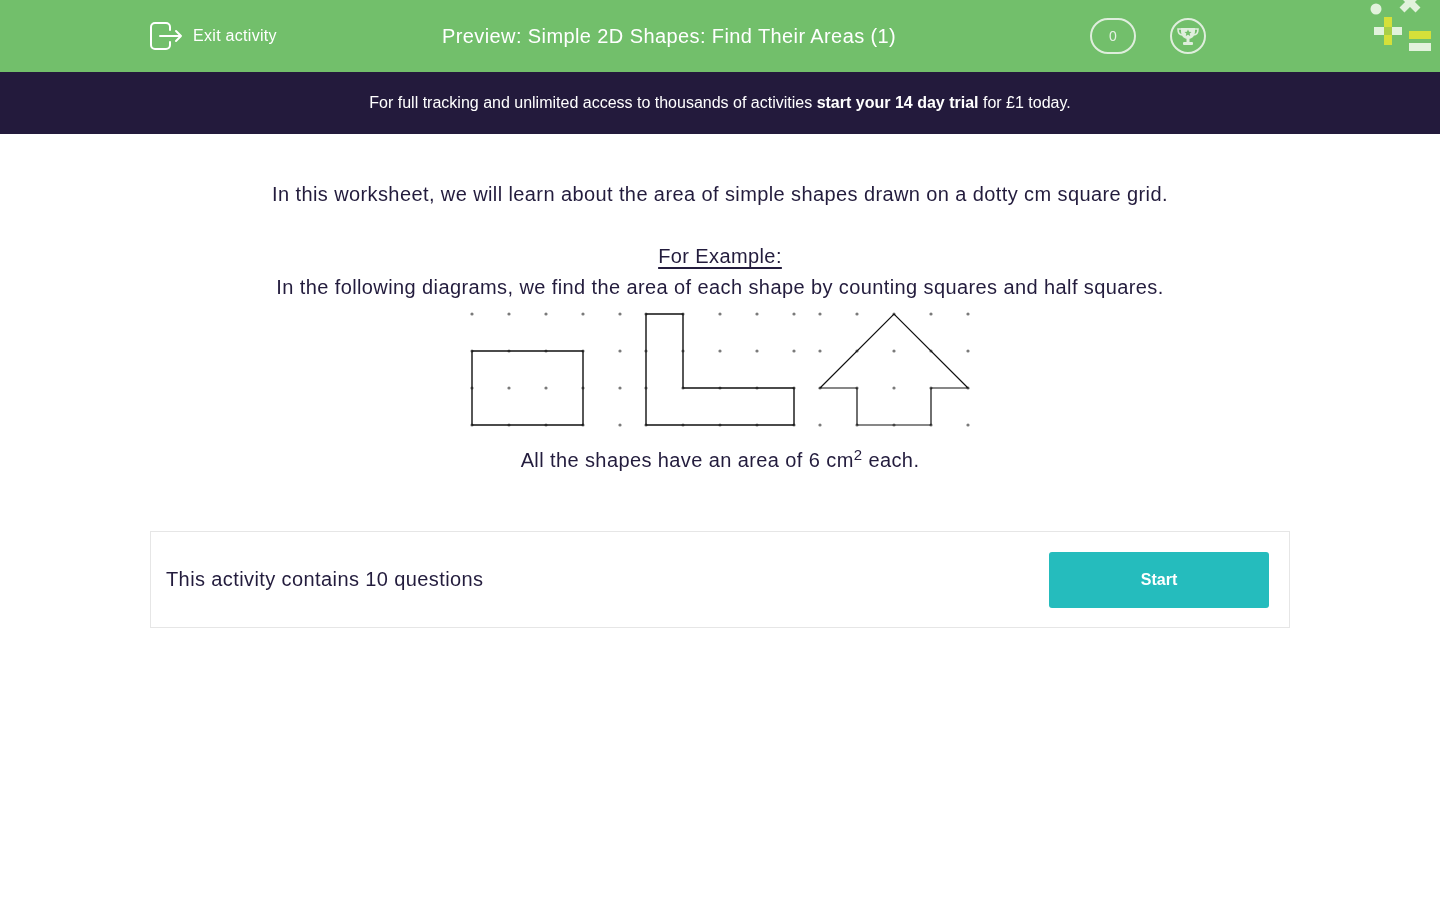 The image size is (1440, 900). I want to click on example-heading: For Example:, so click(720, 256).